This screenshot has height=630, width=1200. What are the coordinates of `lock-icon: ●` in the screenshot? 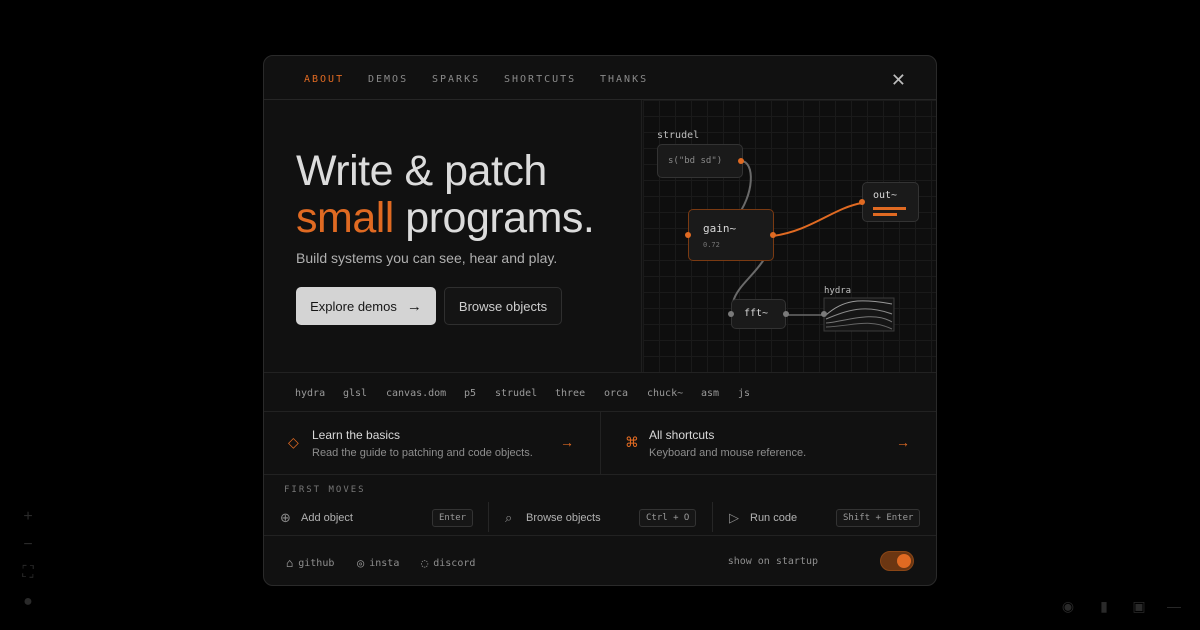 It's located at (28, 602).